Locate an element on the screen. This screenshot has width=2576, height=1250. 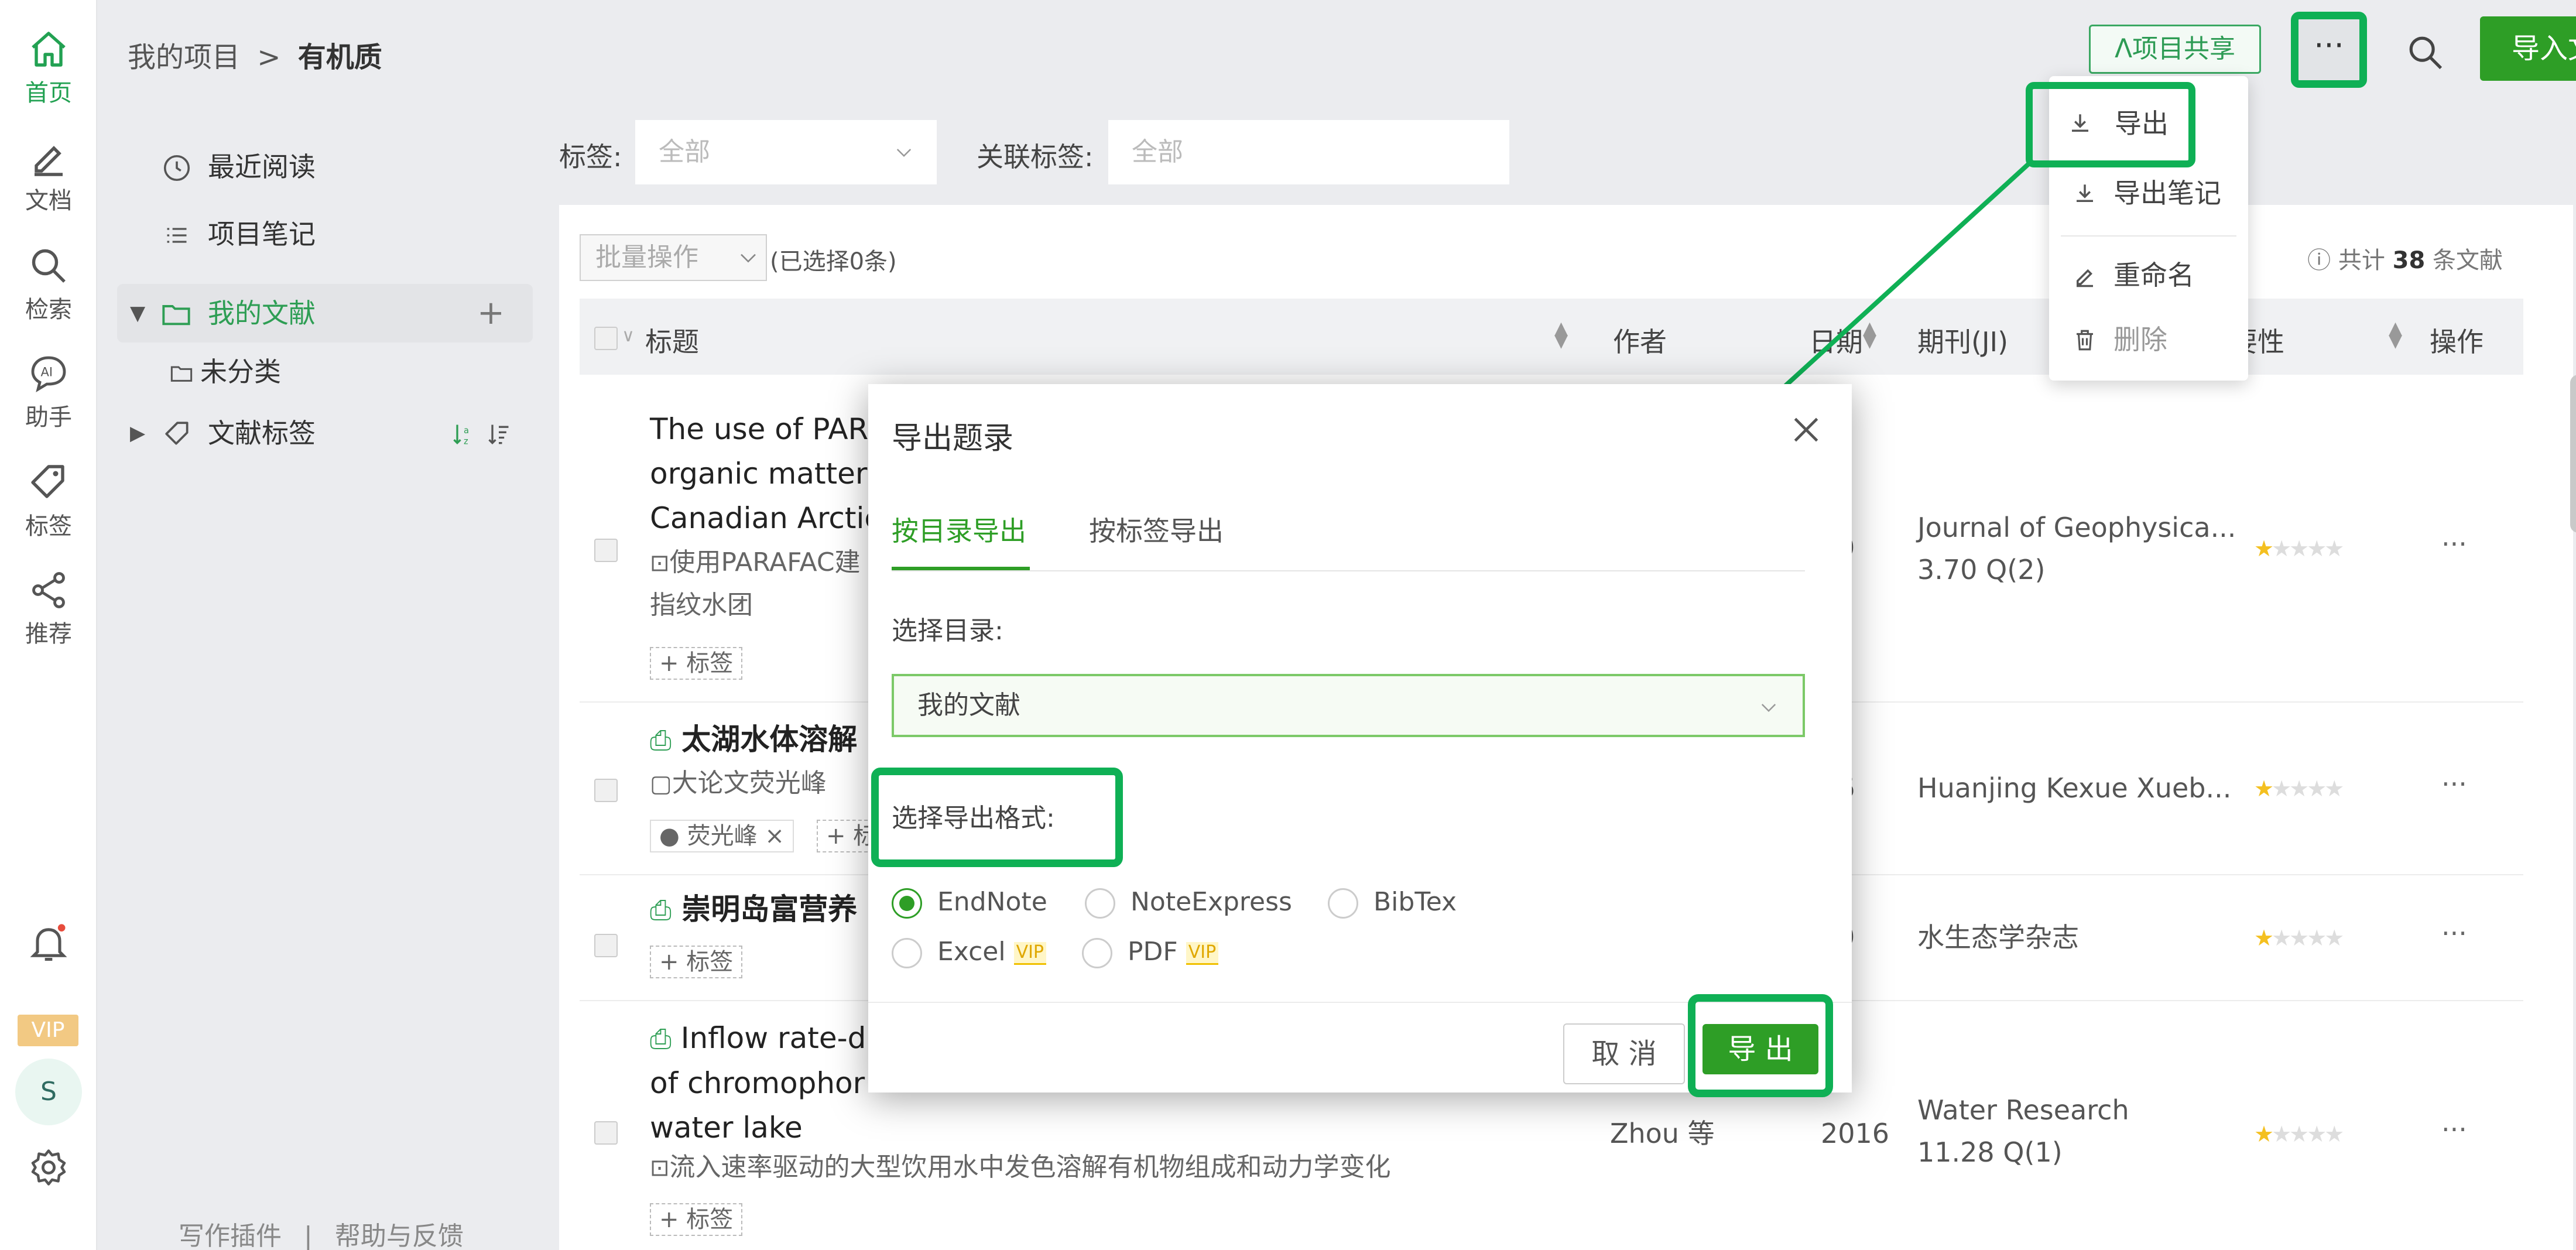
note-icon: ⊡ is located at coordinates (660, 563).